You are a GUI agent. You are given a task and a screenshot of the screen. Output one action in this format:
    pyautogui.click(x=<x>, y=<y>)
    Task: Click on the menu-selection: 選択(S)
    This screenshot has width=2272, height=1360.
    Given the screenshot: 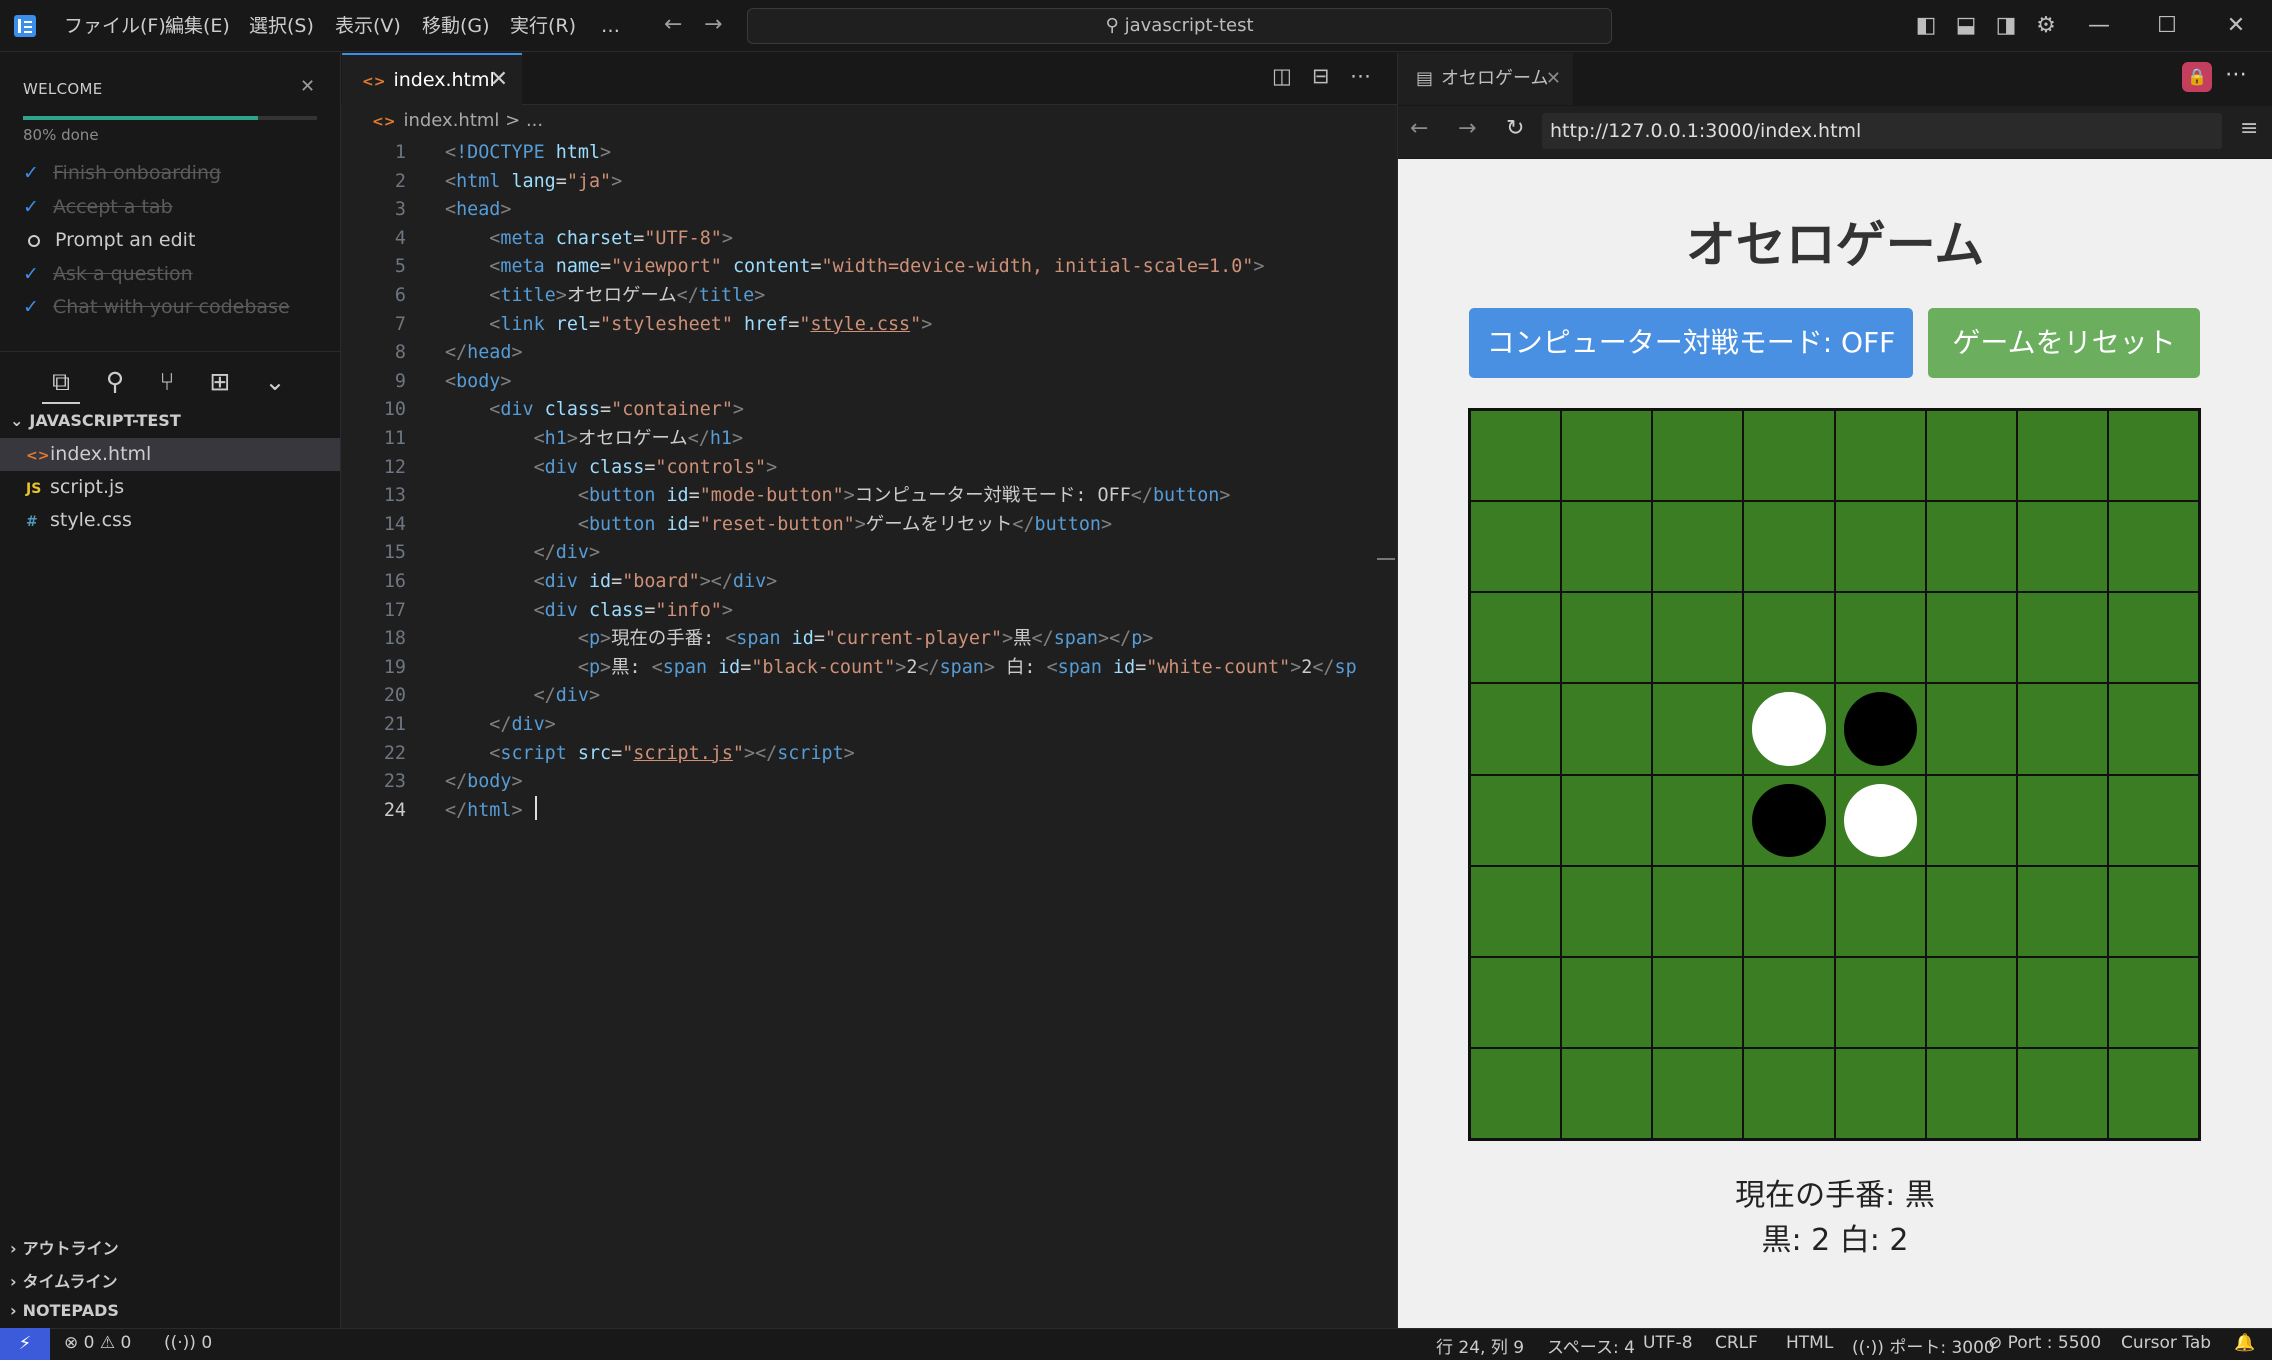 What is the action you would take?
    pyautogui.click(x=281, y=26)
    